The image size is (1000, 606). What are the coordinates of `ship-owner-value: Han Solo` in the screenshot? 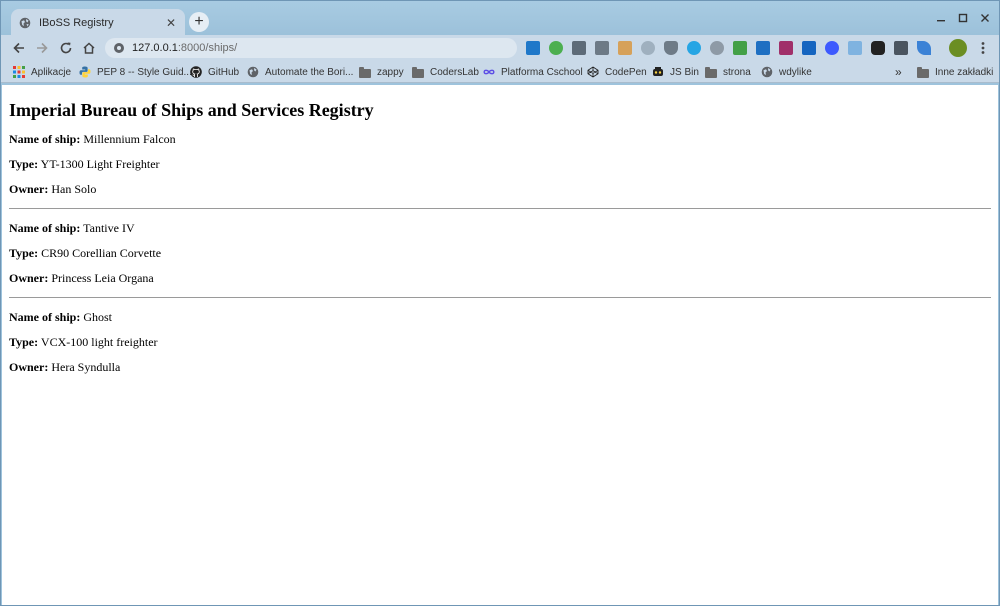 It's located at (74, 189).